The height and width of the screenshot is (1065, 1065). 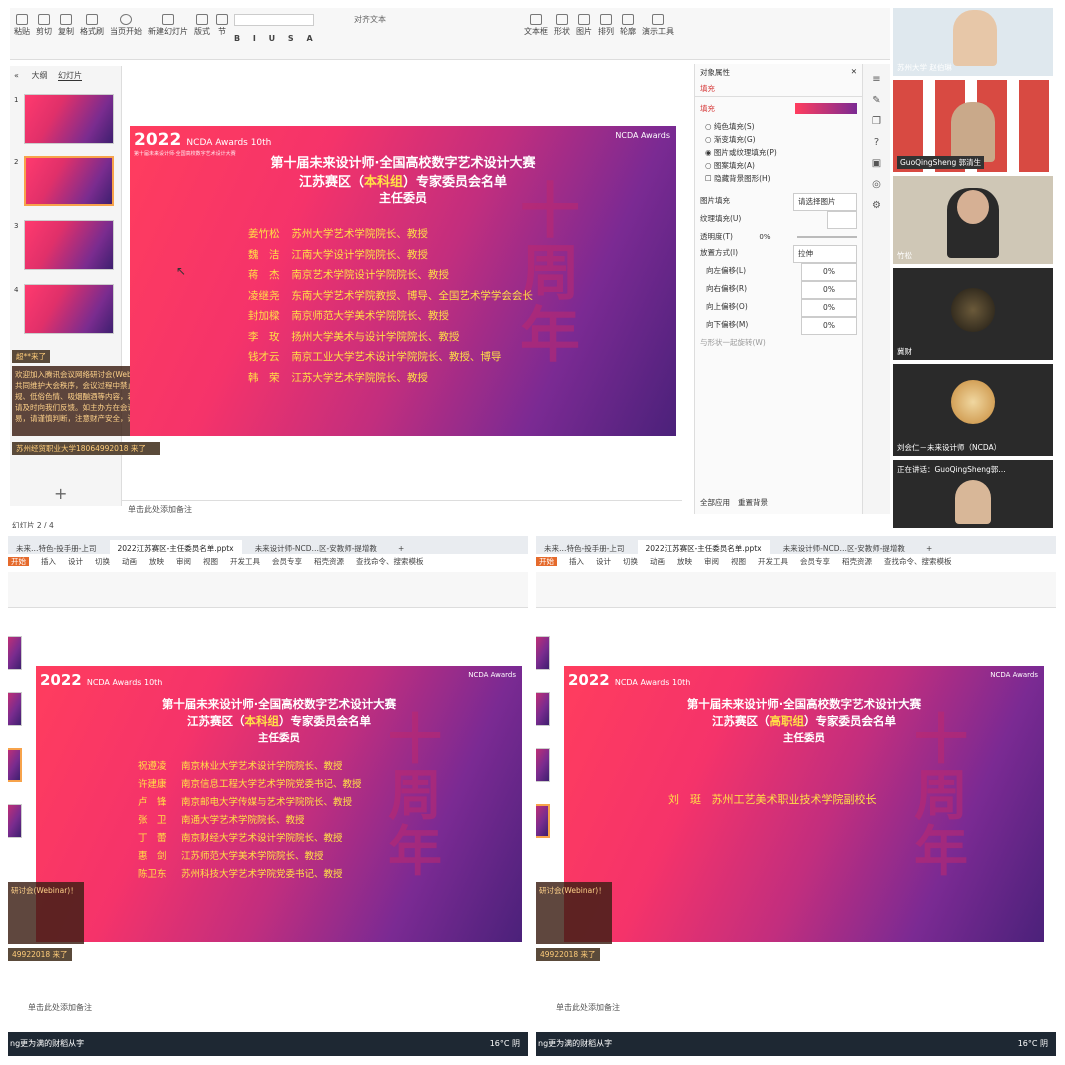 What do you see at coordinates (69, 181) in the screenshot?
I see `slide-thumbnail-selected` at bounding box center [69, 181].